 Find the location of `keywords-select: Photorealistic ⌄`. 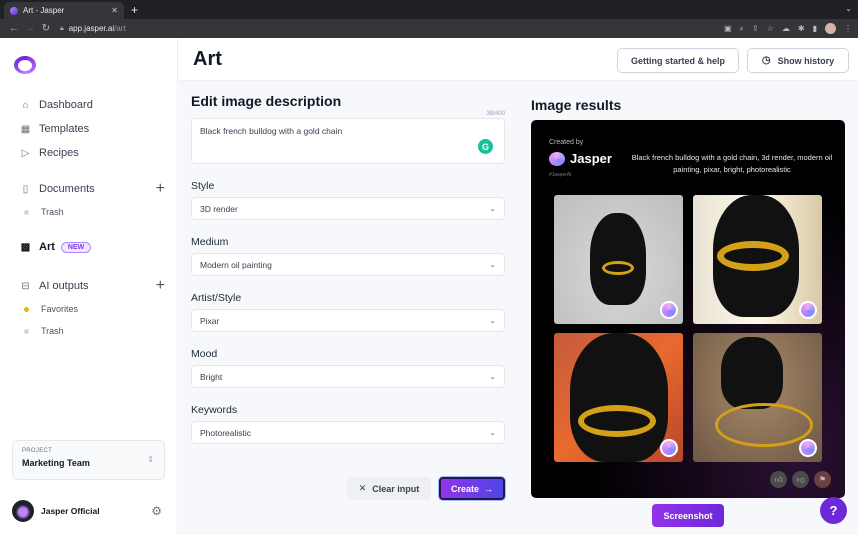

keywords-select: Photorealistic ⌄ is located at coordinates (348, 432).